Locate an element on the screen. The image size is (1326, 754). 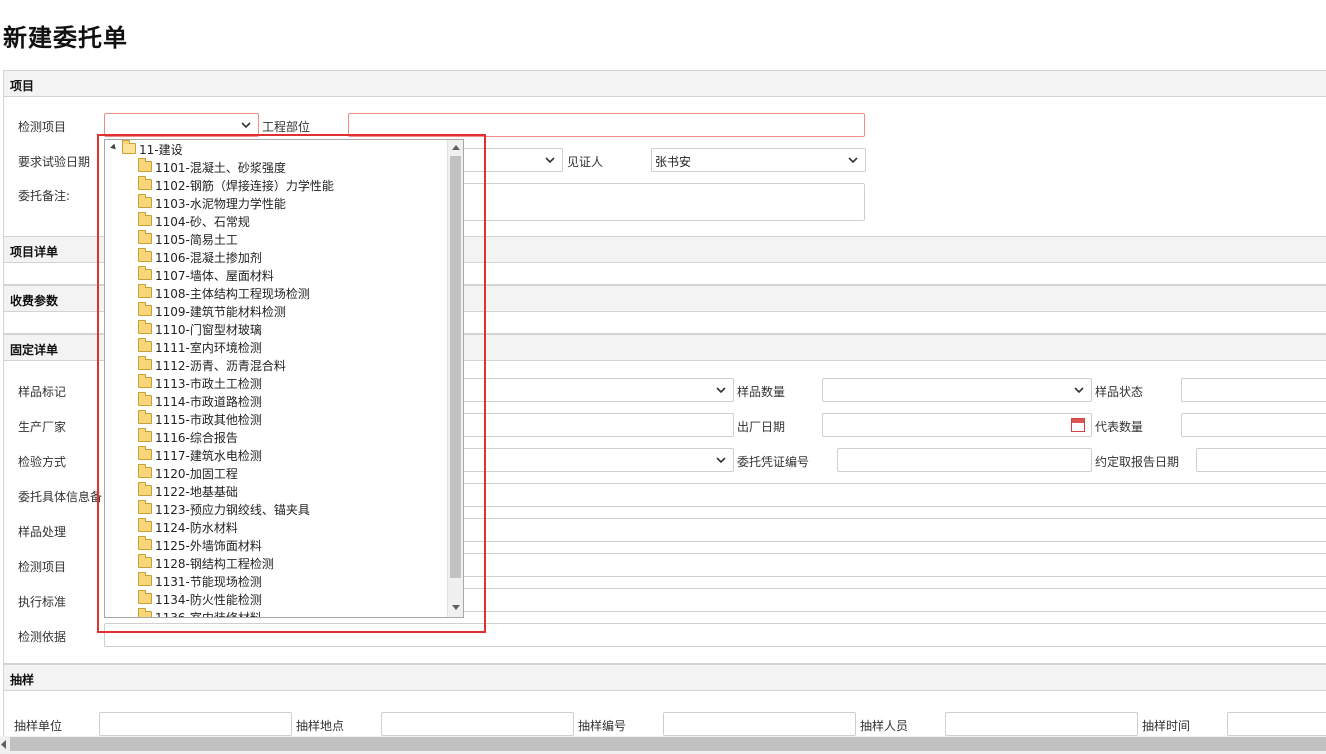
voucher-no-label: 委托凭证编号 is located at coordinates (773, 462).